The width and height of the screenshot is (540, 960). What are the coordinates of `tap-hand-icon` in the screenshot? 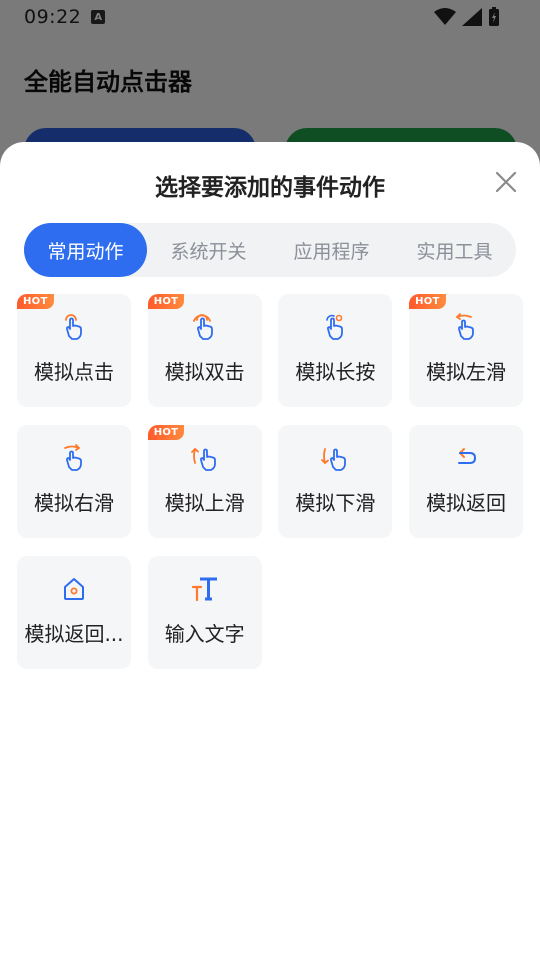 It's located at (73, 327).